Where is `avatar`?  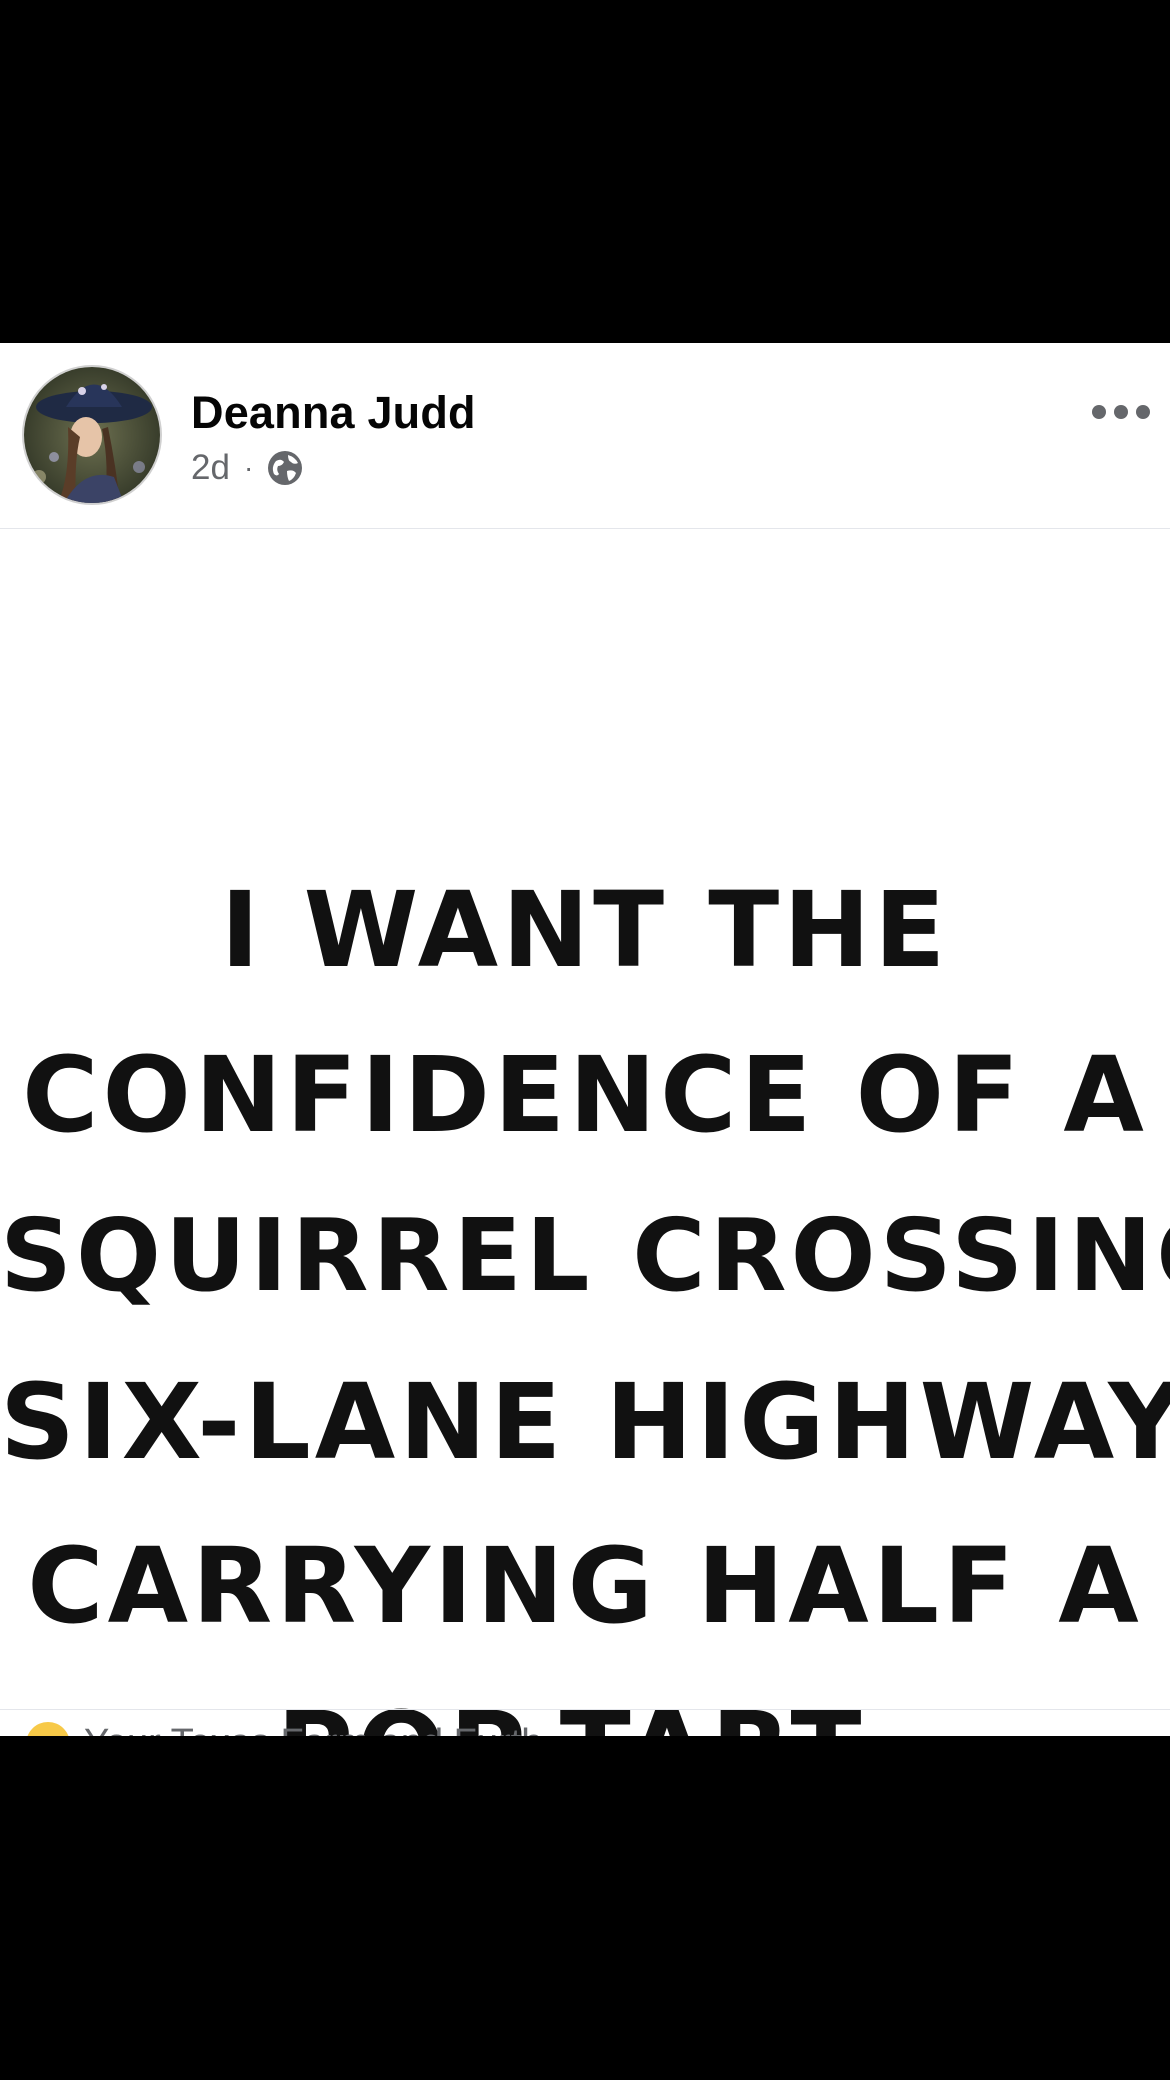
avatar is located at coordinates (92, 435).